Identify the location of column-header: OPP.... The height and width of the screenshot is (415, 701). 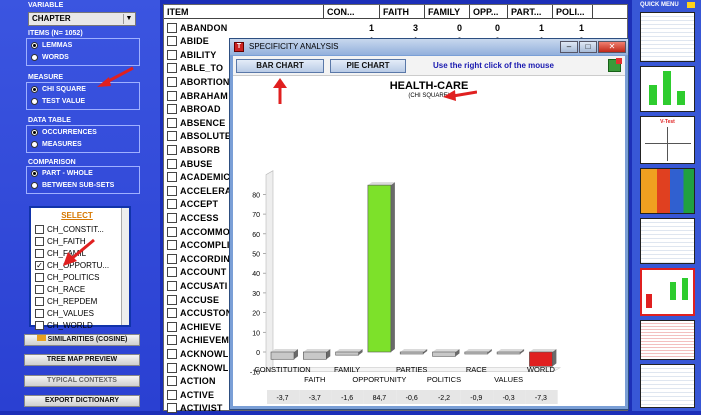
(489, 12).